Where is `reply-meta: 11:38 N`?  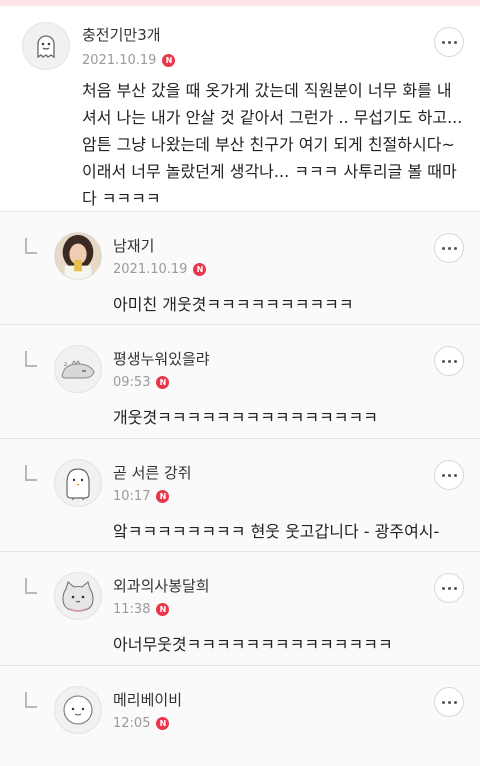
reply-meta: 11:38 N is located at coordinates (141, 609).